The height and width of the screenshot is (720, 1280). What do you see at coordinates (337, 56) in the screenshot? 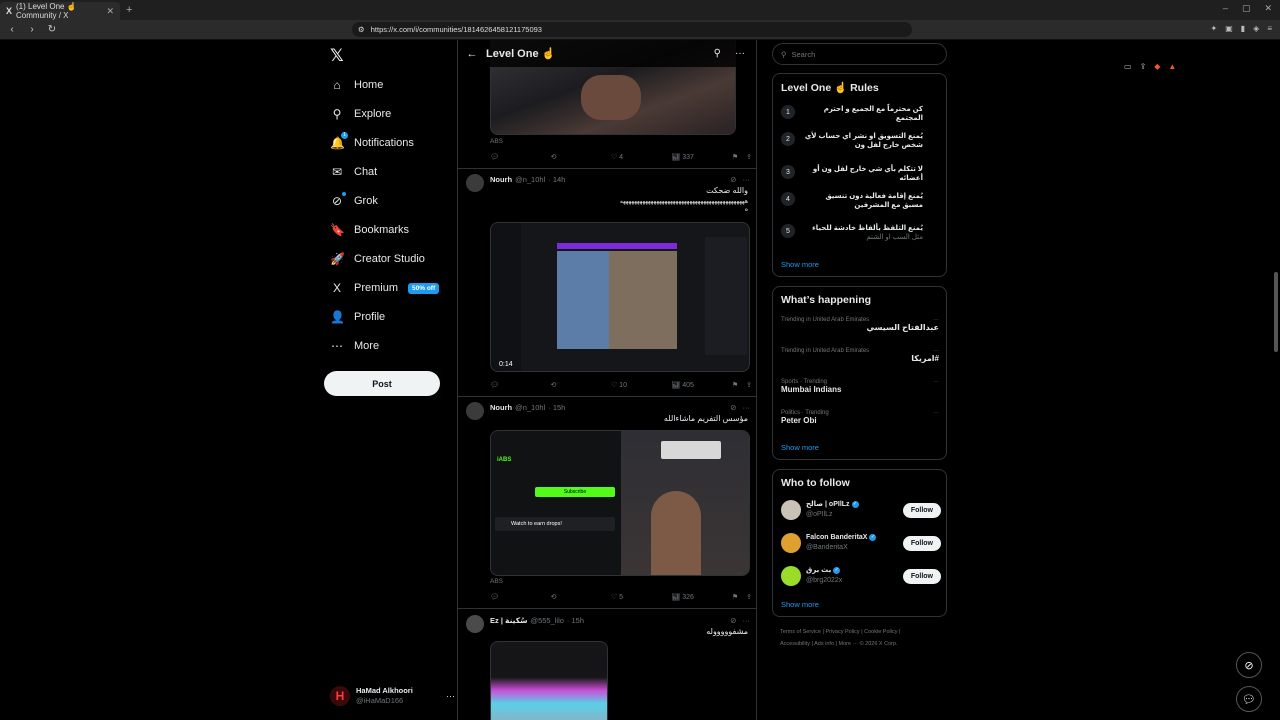
I see `x-logo-icon: 𝕏` at bounding box center [337, 56].